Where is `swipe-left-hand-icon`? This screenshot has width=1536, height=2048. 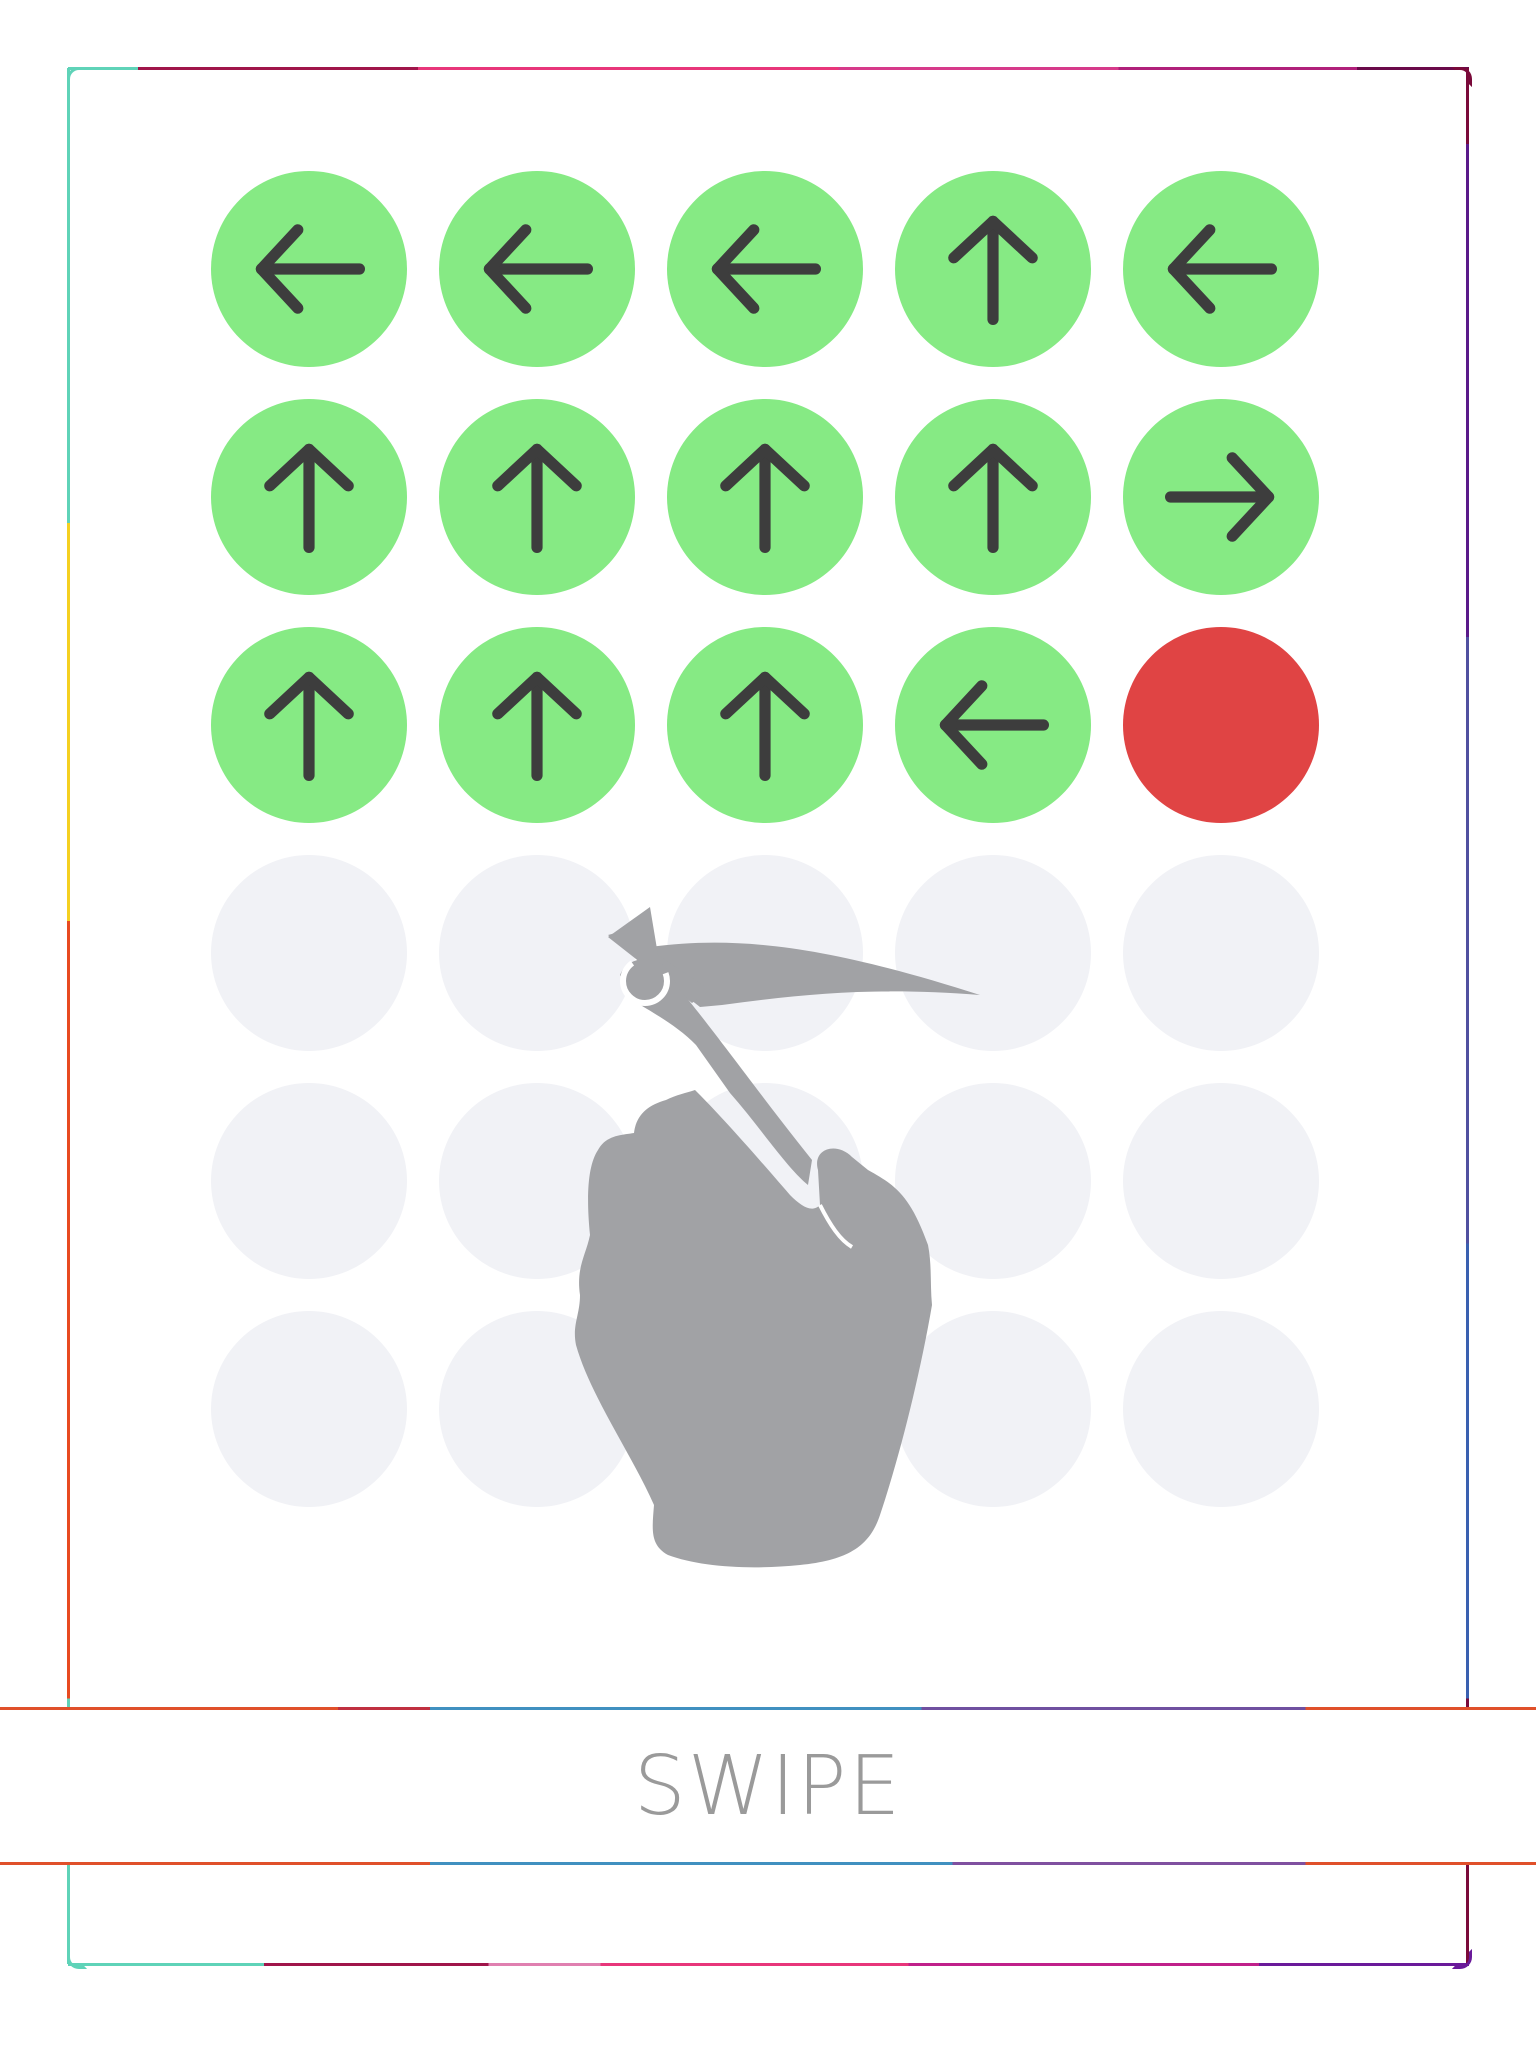 swipe-left-hand-icon is located at coordinates (777, 1237).